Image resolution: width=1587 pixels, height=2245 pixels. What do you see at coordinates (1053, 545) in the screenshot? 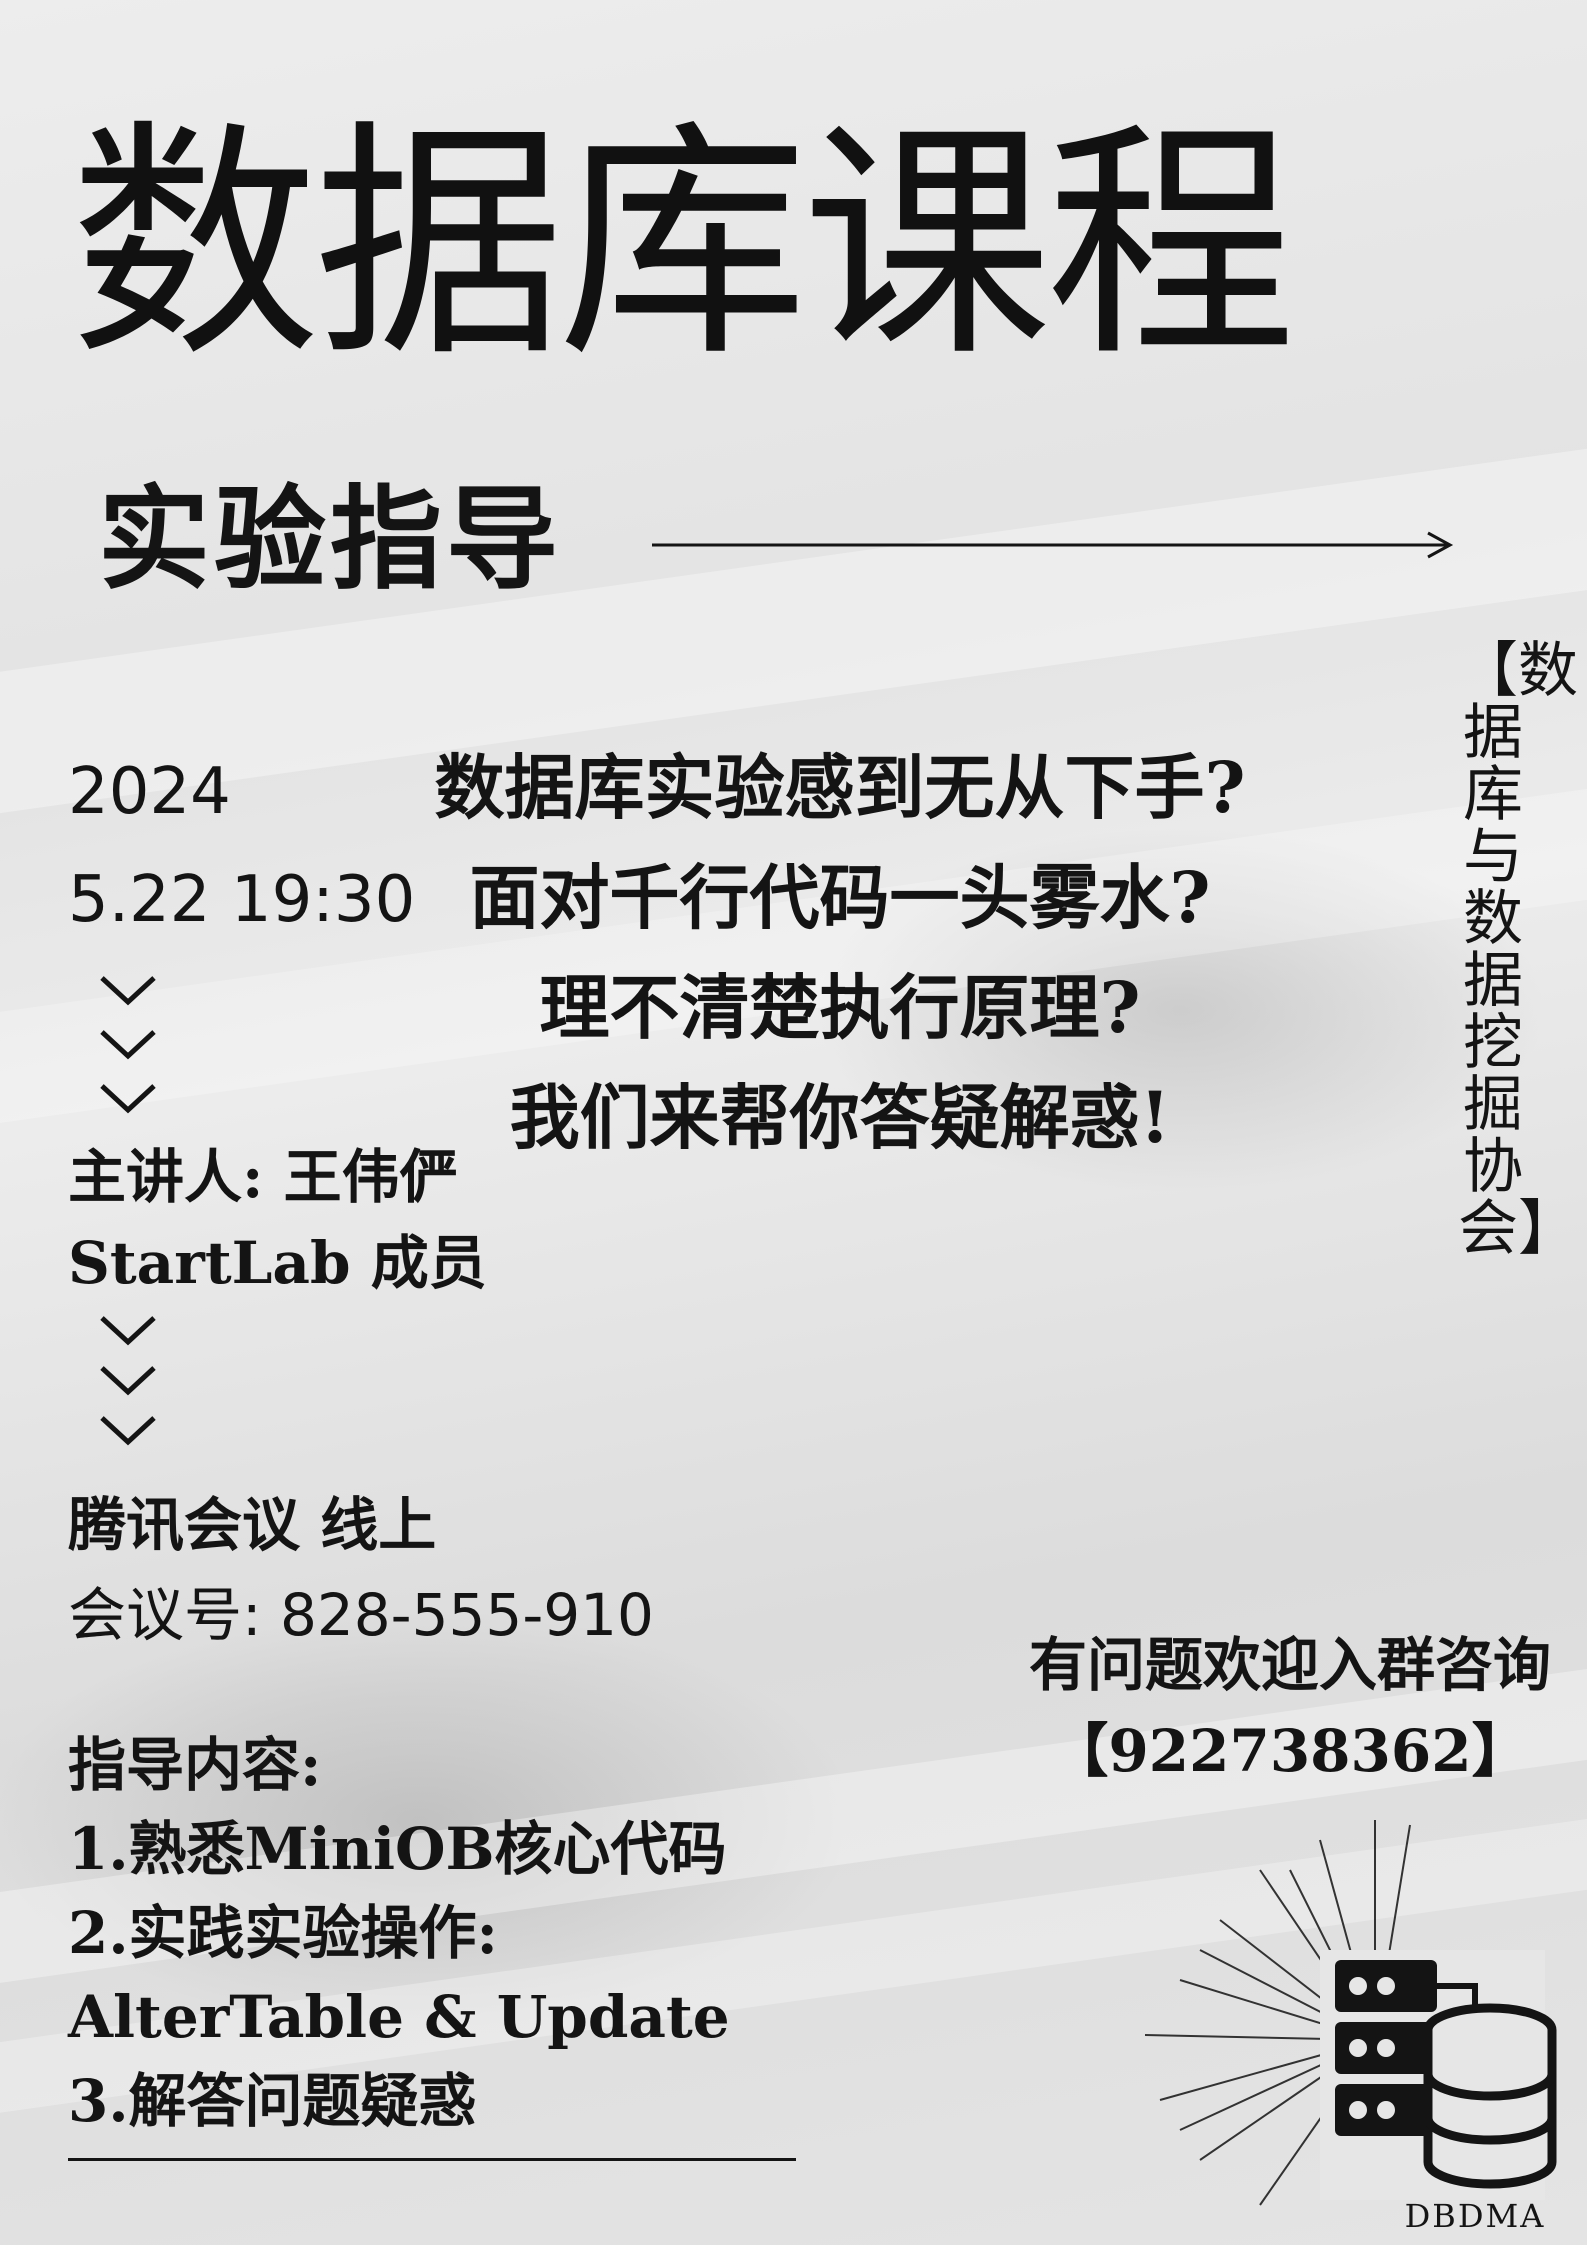
I see `arrow-right-icon` at bounding box center [1053, 545].